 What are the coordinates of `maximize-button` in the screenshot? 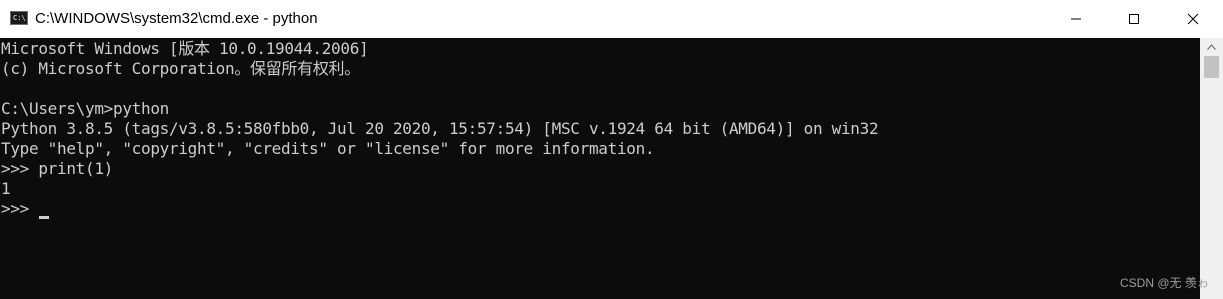 It's located at (1134, 19).